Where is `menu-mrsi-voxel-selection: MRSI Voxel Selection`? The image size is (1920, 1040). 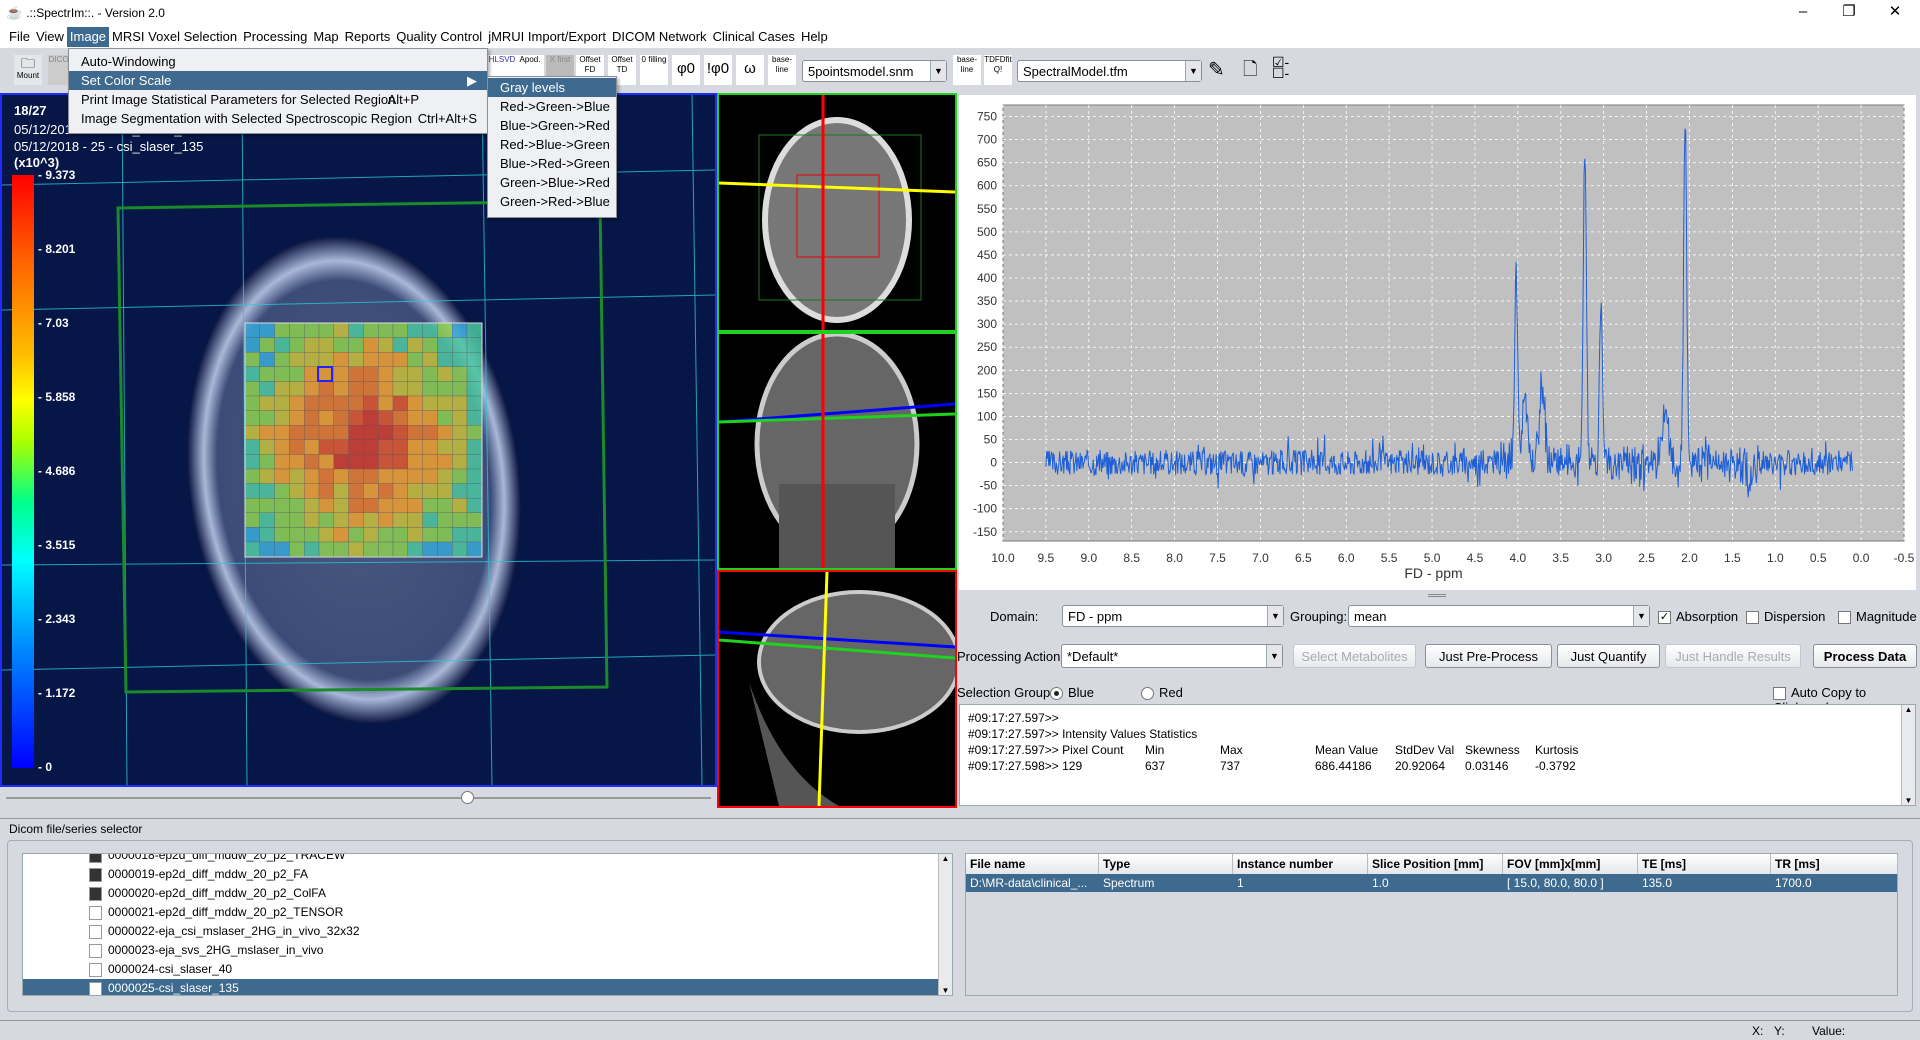 menu-mrsi-voxel-selection: MRSI Voxel Selection is located at coordinates (174, 37).